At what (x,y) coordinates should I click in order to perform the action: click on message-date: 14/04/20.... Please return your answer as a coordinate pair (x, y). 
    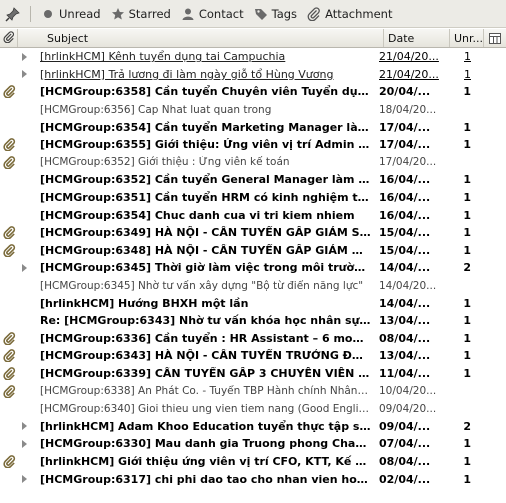
    Looking at the image, I should click on (408, 285).